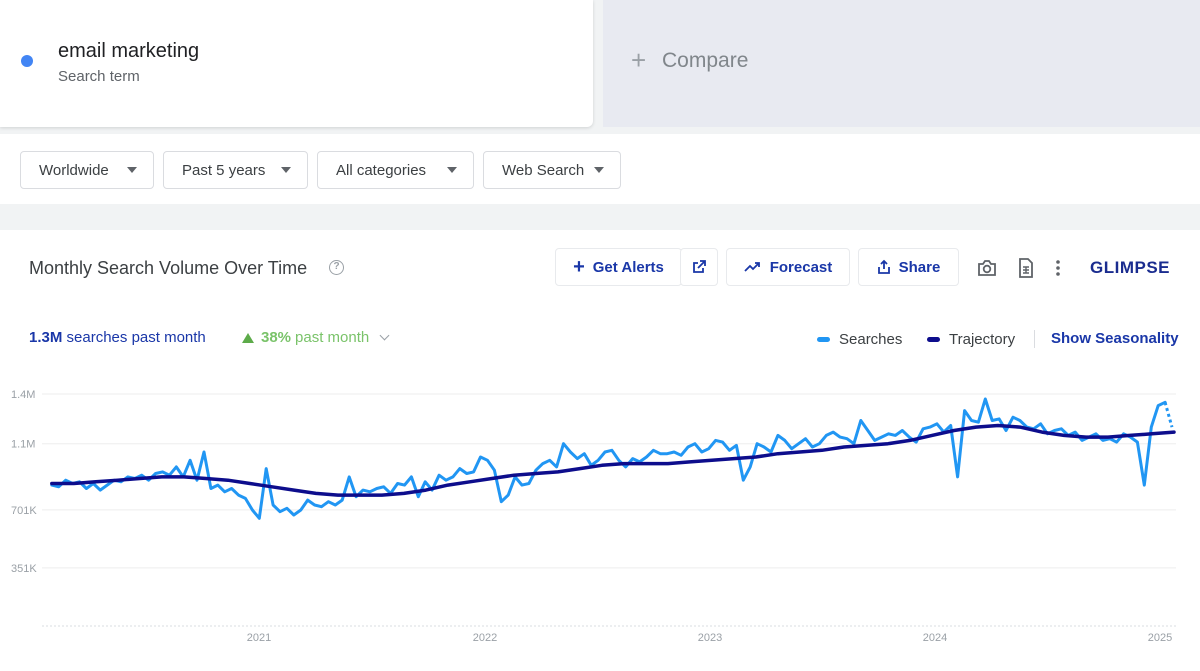  Describe the element at coordinates (24, 569) in the screenshot. I see `y-tick-label: 351K` at that location.